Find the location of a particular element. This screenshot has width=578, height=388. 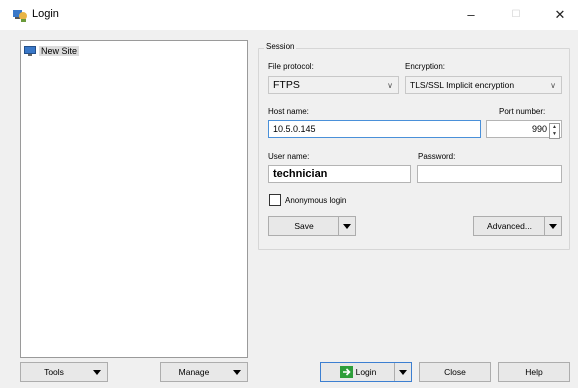

user-name-input: technician is located at coordinates (339, 174).